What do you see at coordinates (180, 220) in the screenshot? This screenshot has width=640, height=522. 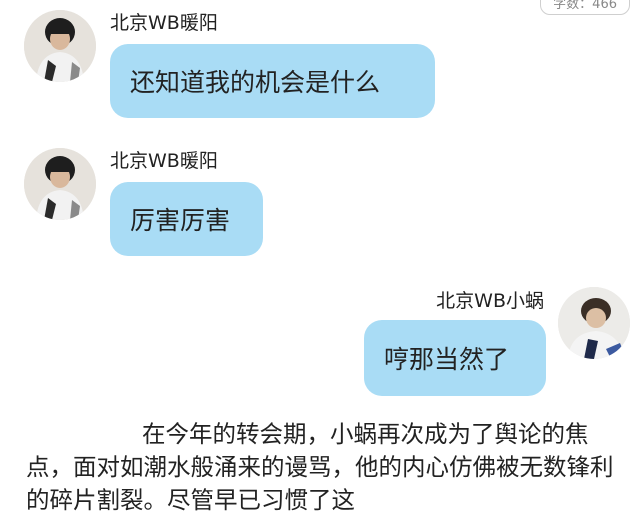 I see `message-text: 厉害厉害` at bounding box center [180, 220].